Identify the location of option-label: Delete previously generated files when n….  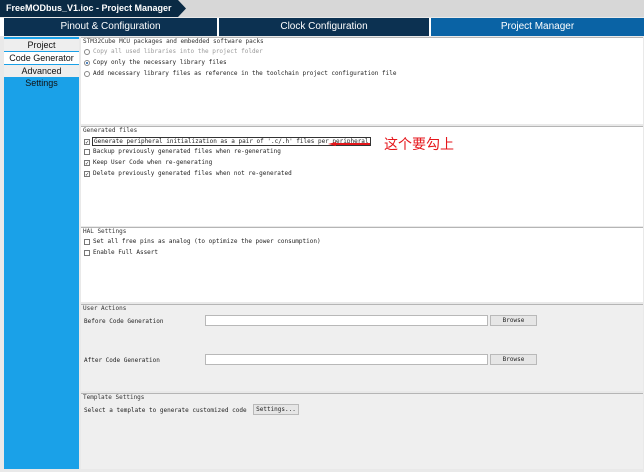
(192, 173).